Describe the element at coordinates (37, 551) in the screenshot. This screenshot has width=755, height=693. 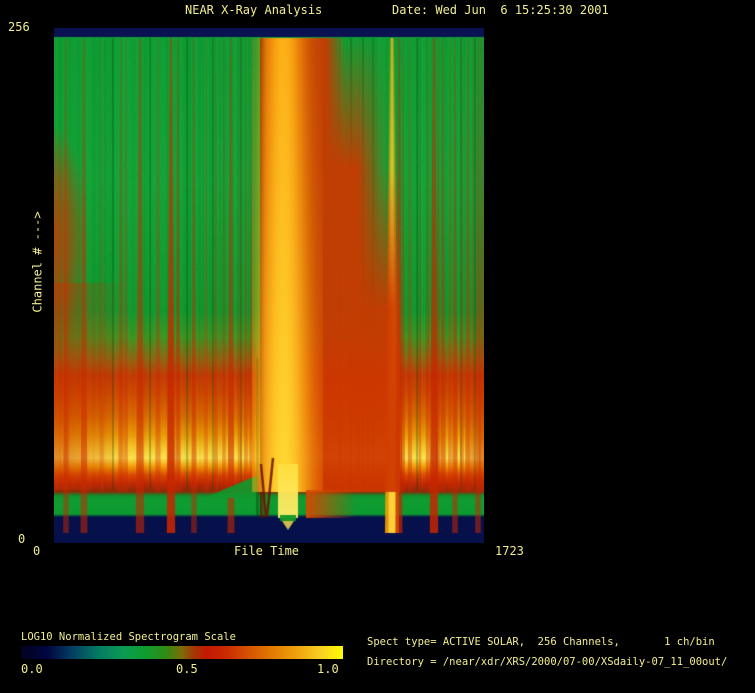
I see `x-axis-min-label: 0` at that location.